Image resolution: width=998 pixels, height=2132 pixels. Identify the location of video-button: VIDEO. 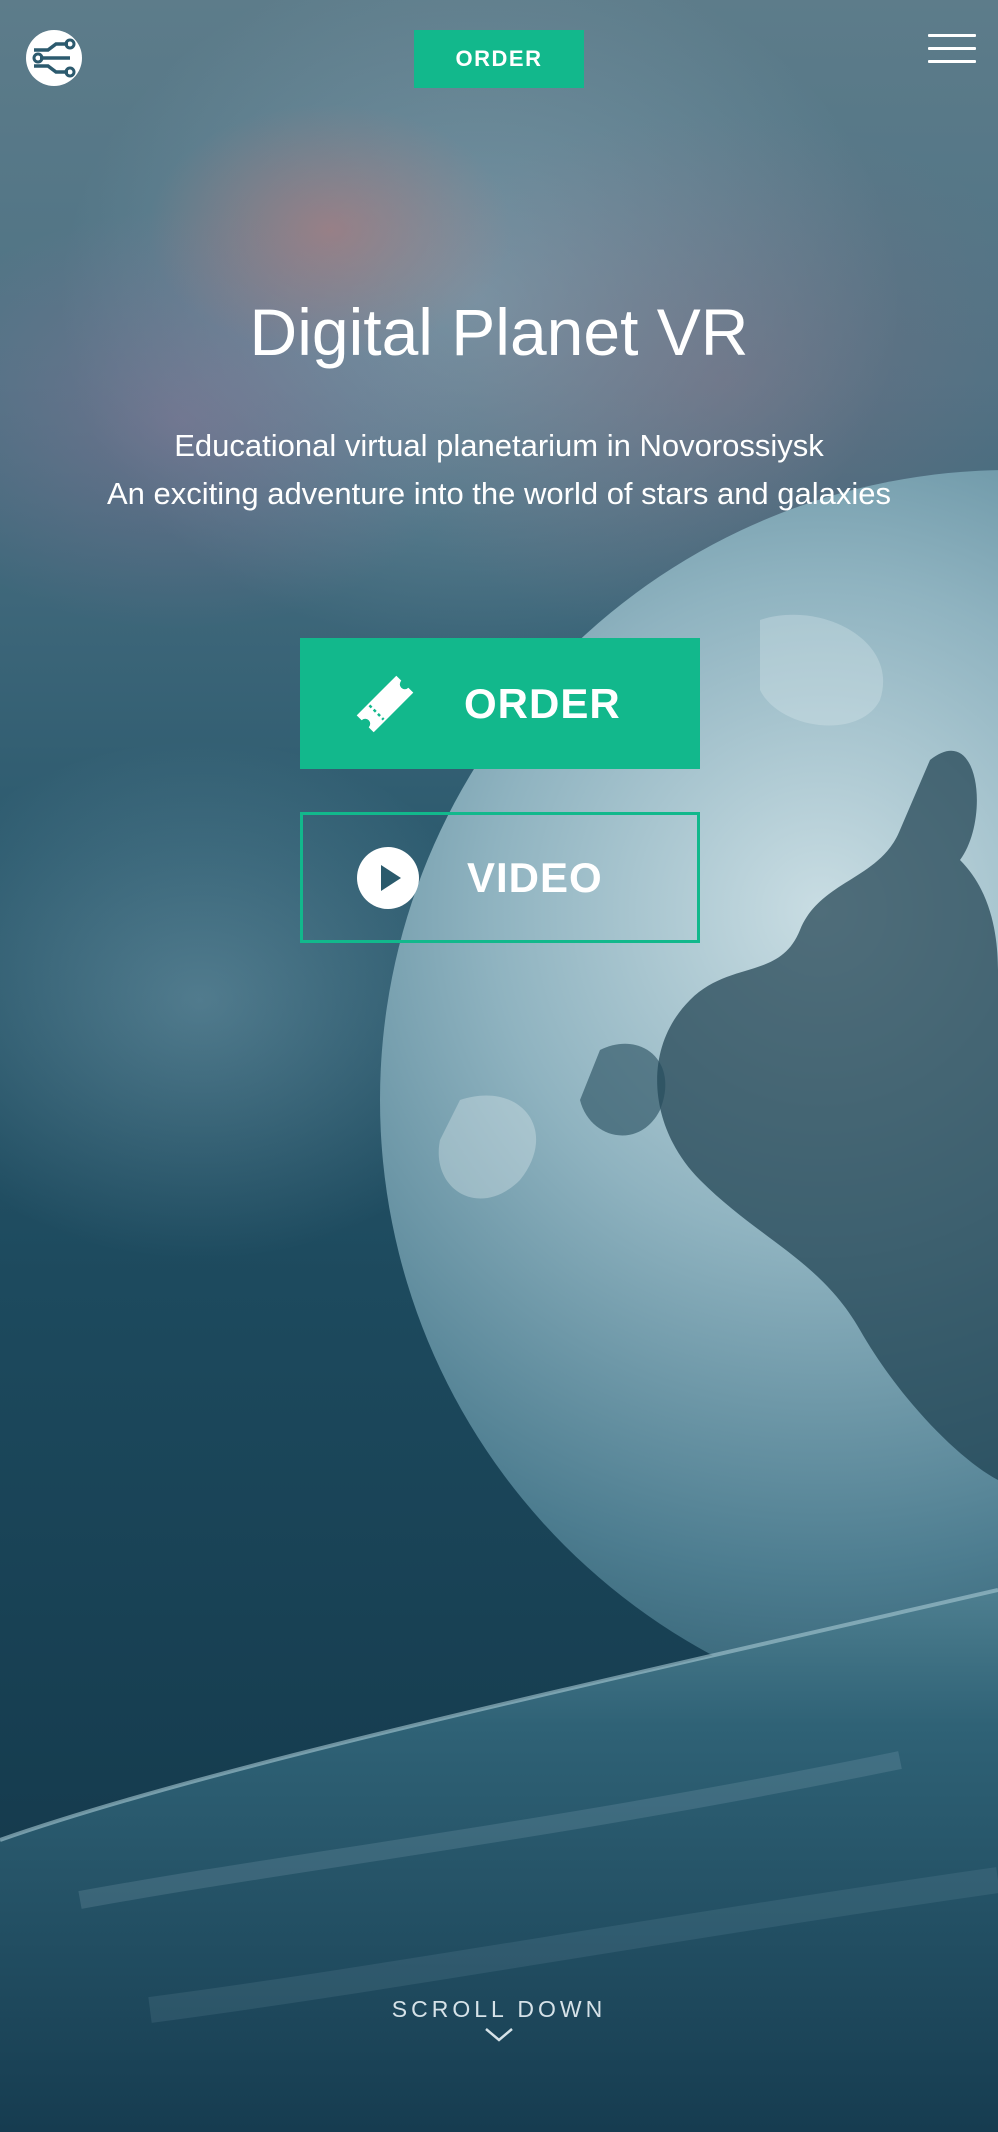
(500, 877).